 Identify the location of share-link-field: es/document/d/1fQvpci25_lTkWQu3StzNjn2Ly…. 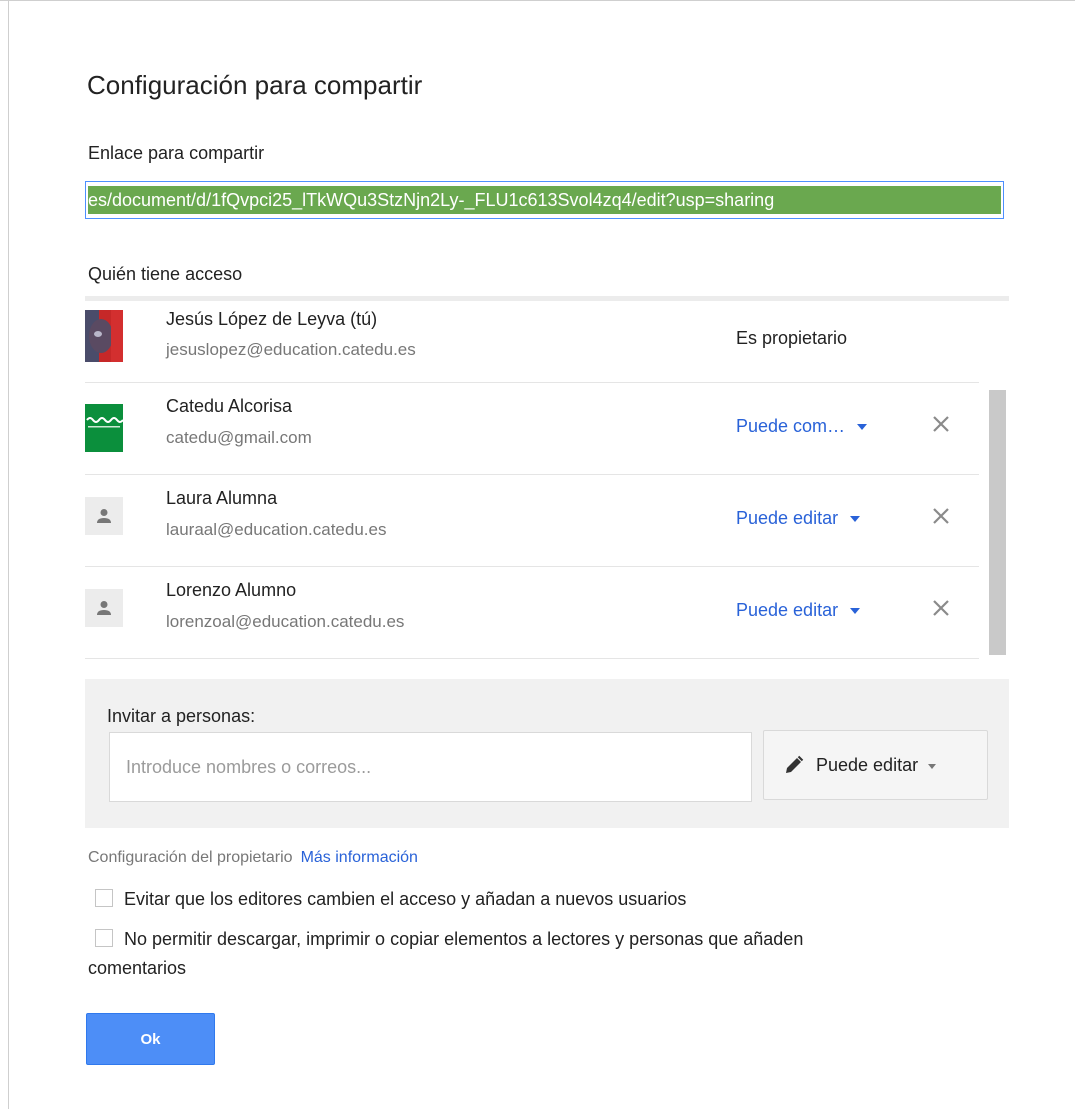
(544, 200).